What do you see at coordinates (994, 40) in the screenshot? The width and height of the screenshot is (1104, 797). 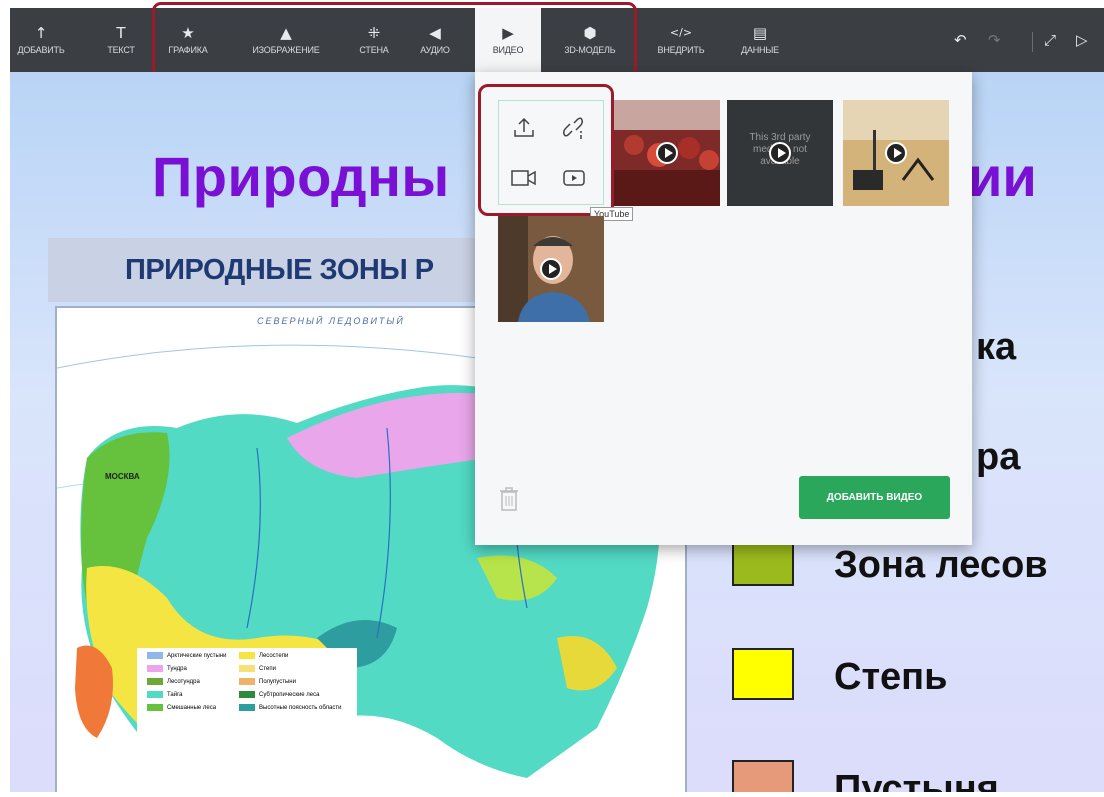 I see `redo-icon: ↷` at bounding box center [994, 40].